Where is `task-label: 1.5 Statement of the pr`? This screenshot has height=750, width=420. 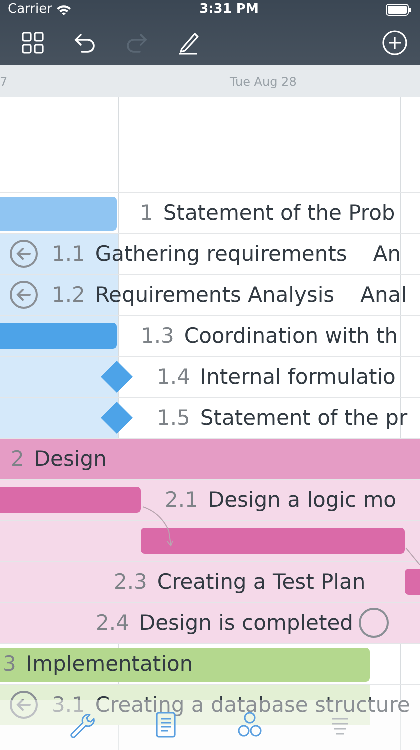 task-label: 1.5 Statement of the pr is located at coordinates (282, 418).